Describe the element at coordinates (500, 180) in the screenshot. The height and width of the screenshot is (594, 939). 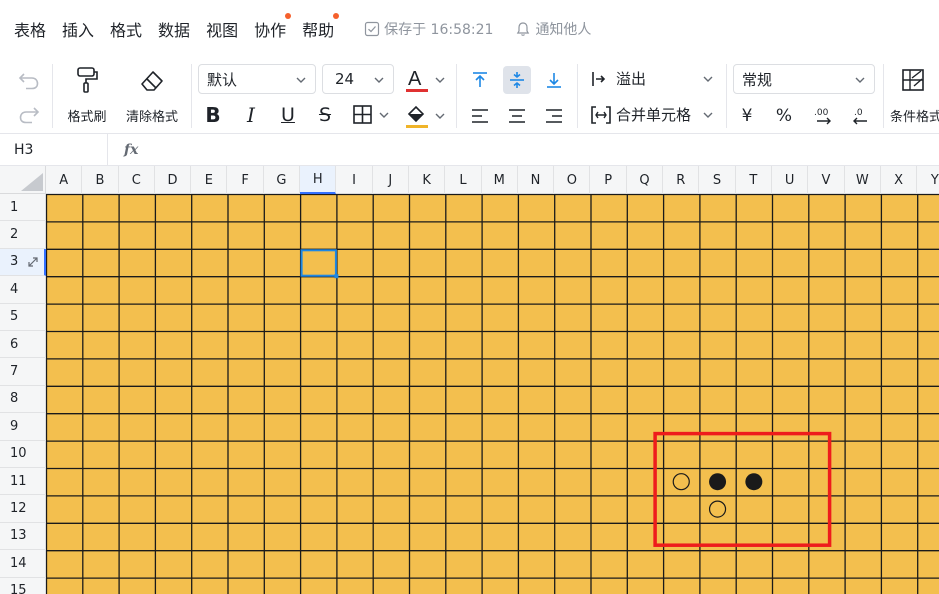
I see `column-header: M` at that location.